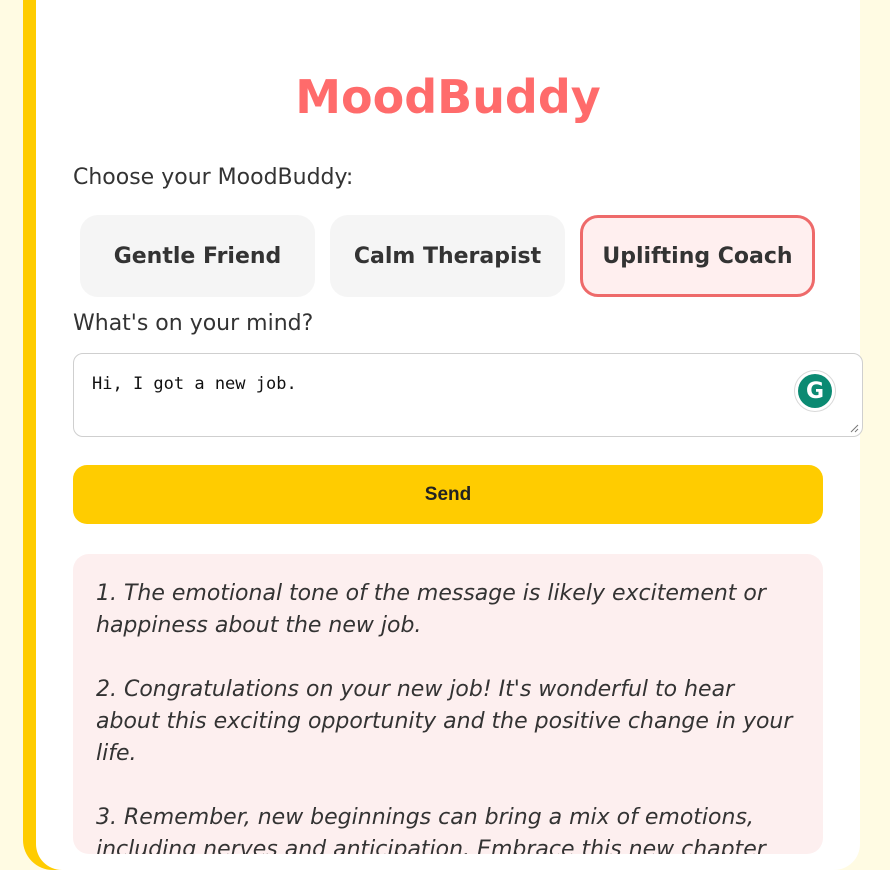 The height and width of the screenshot is (870, 890). Describe the element at coordinates (815, 391) in the screenshot. I see `grammarly-icon: G` at that location.